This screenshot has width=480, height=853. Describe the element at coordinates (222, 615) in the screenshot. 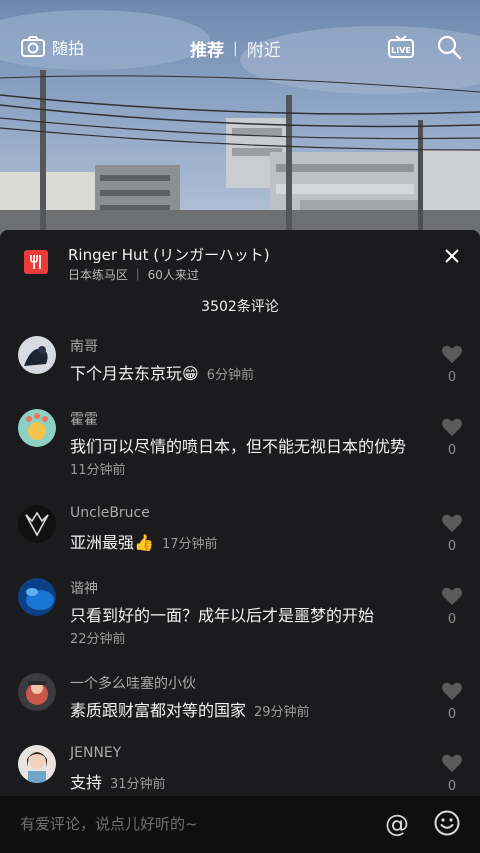

I see `comment-body: 只看到好的一面？成年以后才是噩梦的开始` at that location.